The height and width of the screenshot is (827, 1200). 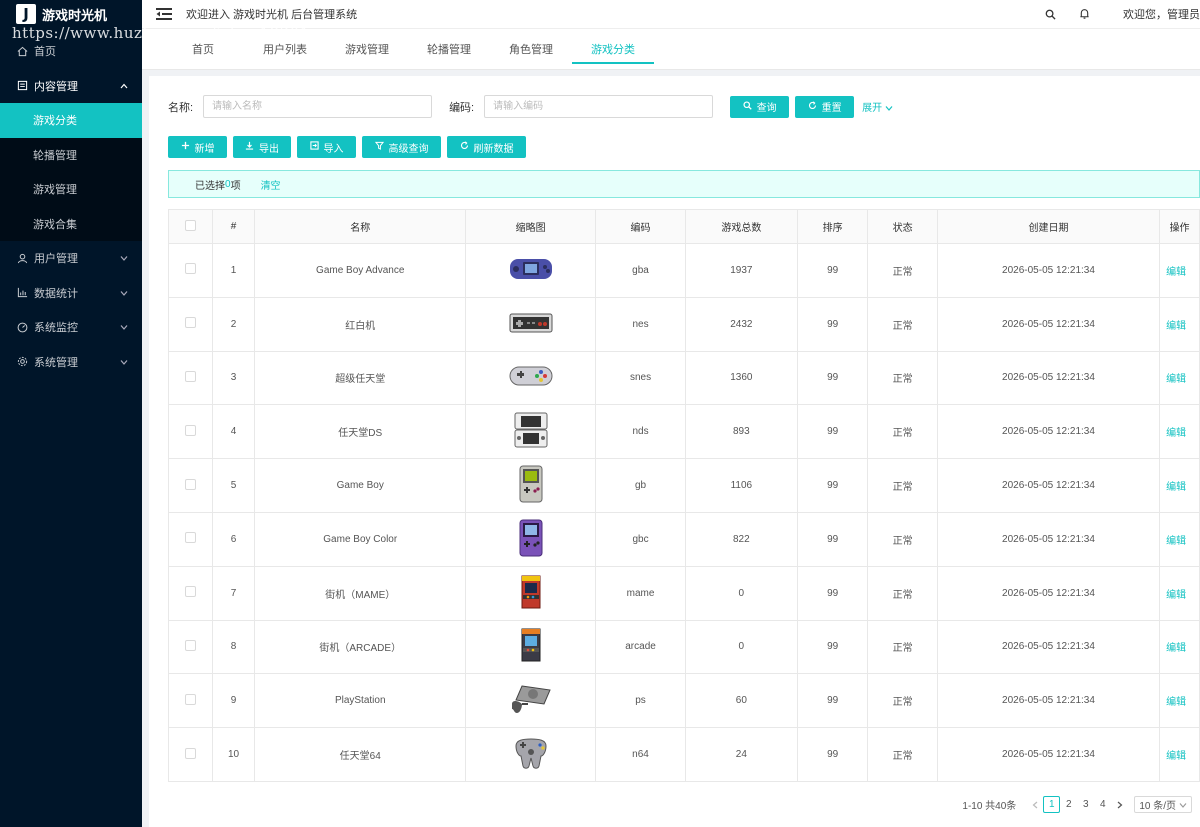 I want to click on sidebar-item-monitor: 系统监控, so click(x=71, y=327).